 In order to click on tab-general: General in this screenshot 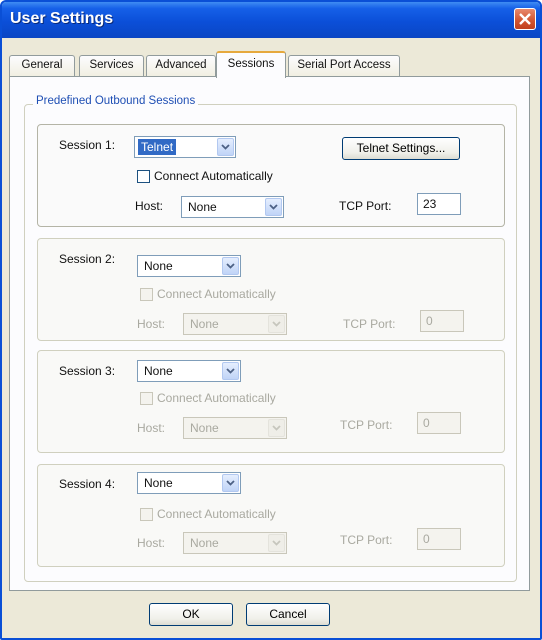, I will do `click(42, 65)`.